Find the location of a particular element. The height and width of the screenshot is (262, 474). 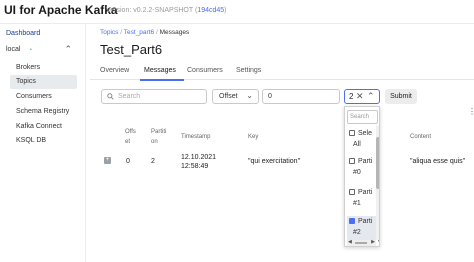

app-version: Version: v0.2.2-SNAPSHOT (194cd45) is located at coordinates (166, 10).